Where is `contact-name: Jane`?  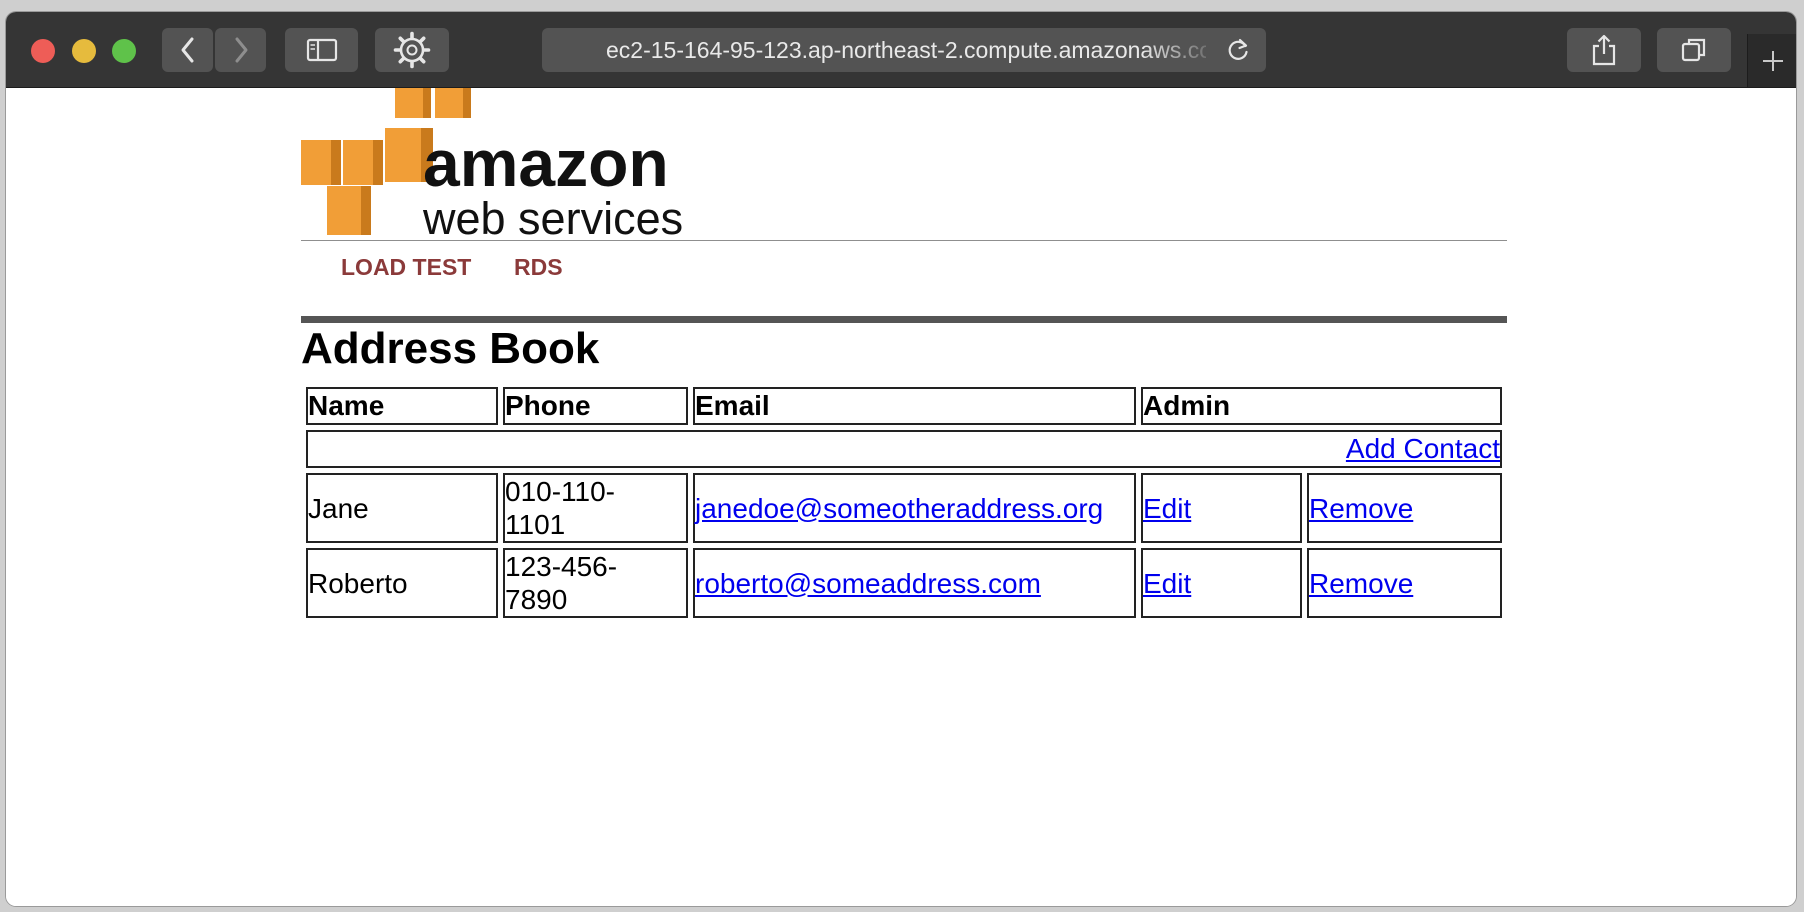
contact-name: Jane is located at coordinates (402, 508).